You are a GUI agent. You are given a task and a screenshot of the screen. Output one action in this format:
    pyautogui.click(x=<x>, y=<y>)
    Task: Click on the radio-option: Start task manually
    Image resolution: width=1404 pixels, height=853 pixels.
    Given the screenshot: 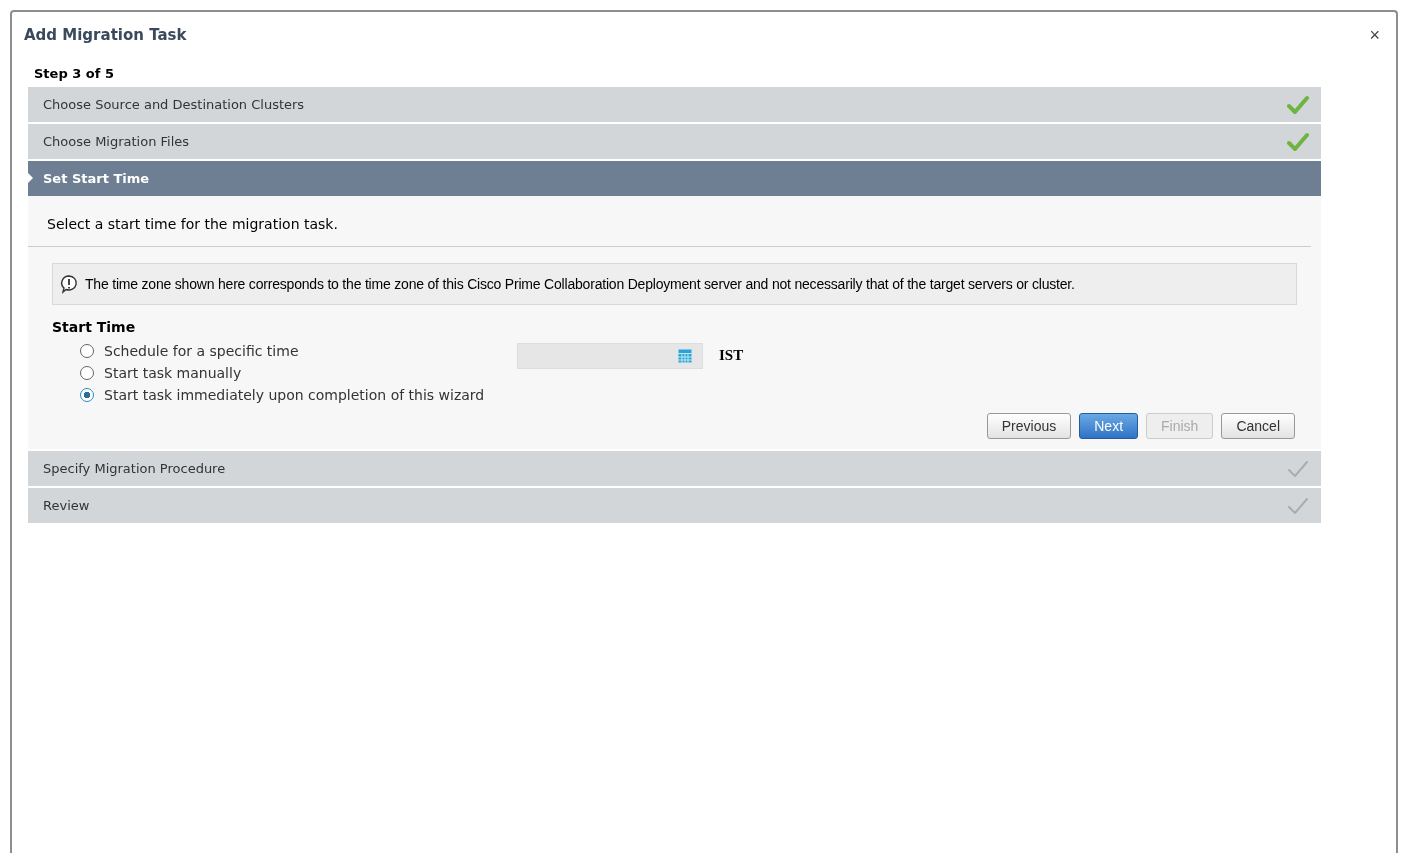 What is the action you would take?
    pyautogui.click(x=285, y=373)
    